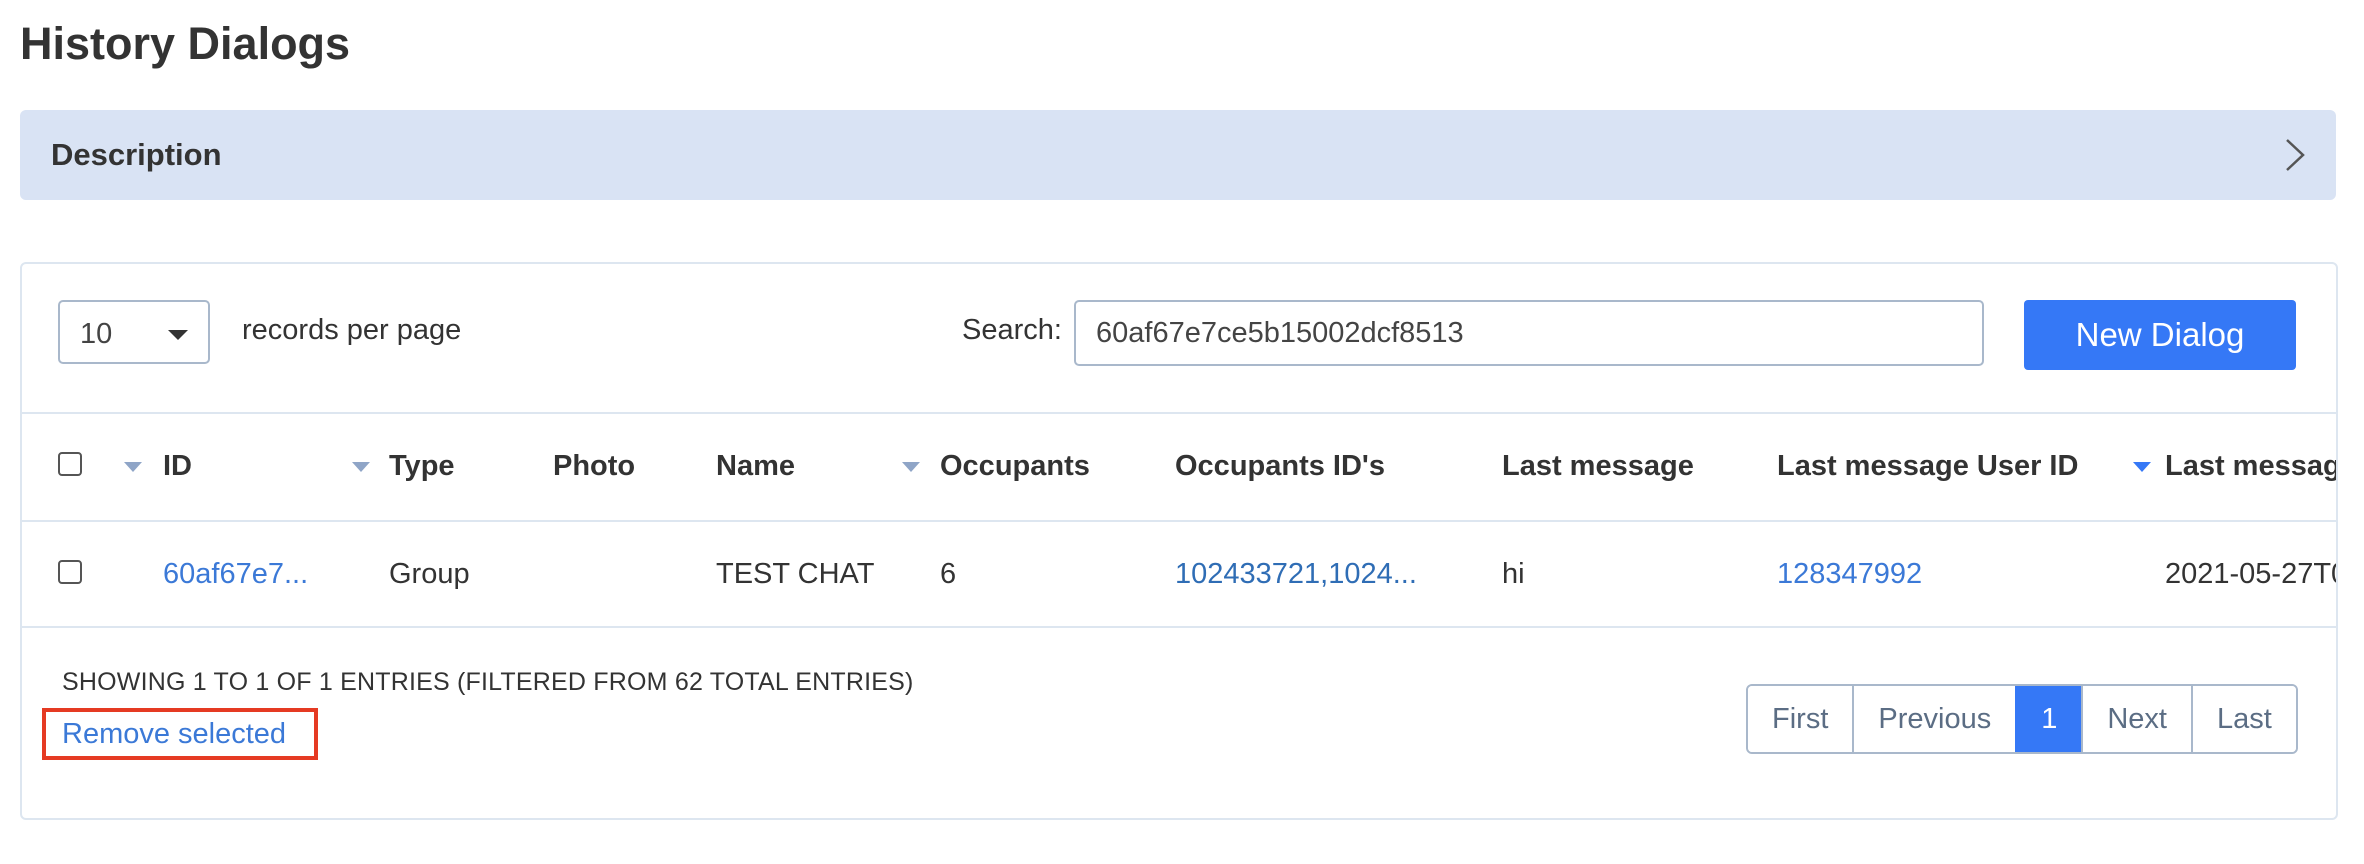 This screenshot has height=864, width=2364. I want to click on dialog-last-message-date: 2021-05-27T0, so click(2250, 574).